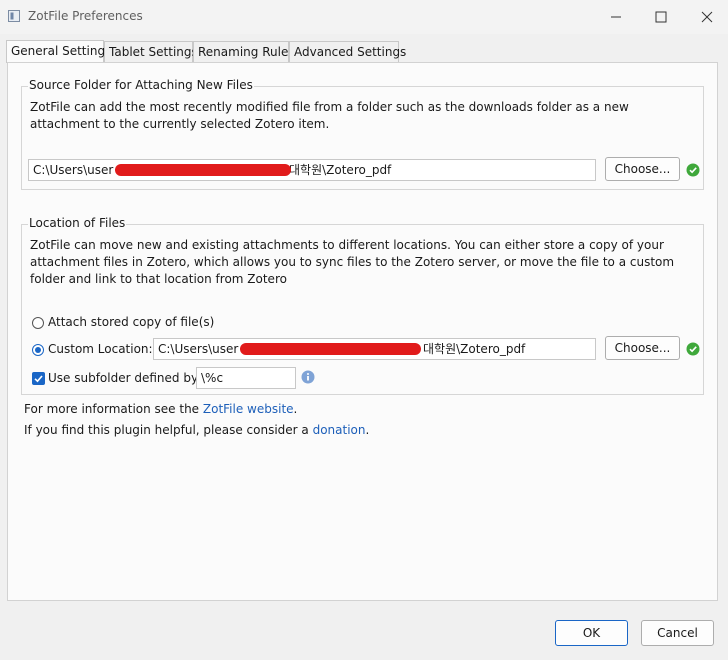 This screenshot has width=728, height=660. I want to click on zotfile-website-link: ZotFile website, so click(248, 409).